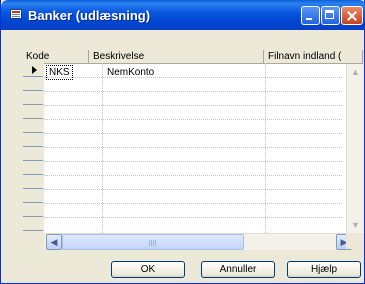 The image size is (365, 284). I want to click on minimize-icon, so click(310, 15).